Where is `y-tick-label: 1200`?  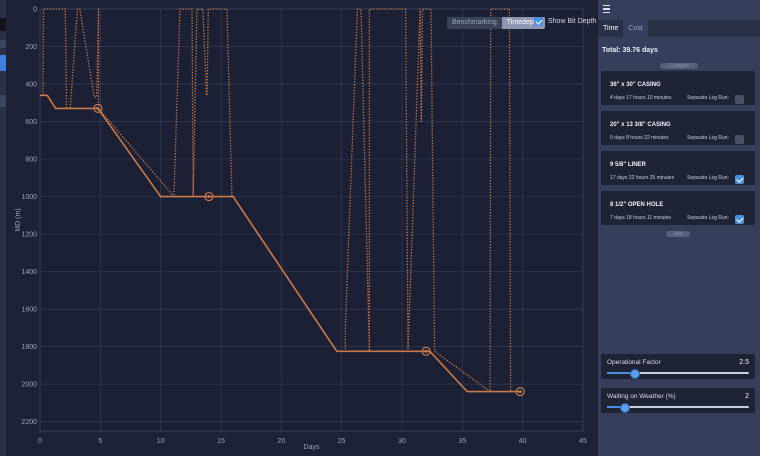 y-tick-label: 1200 is located at coordinates (29, 235).